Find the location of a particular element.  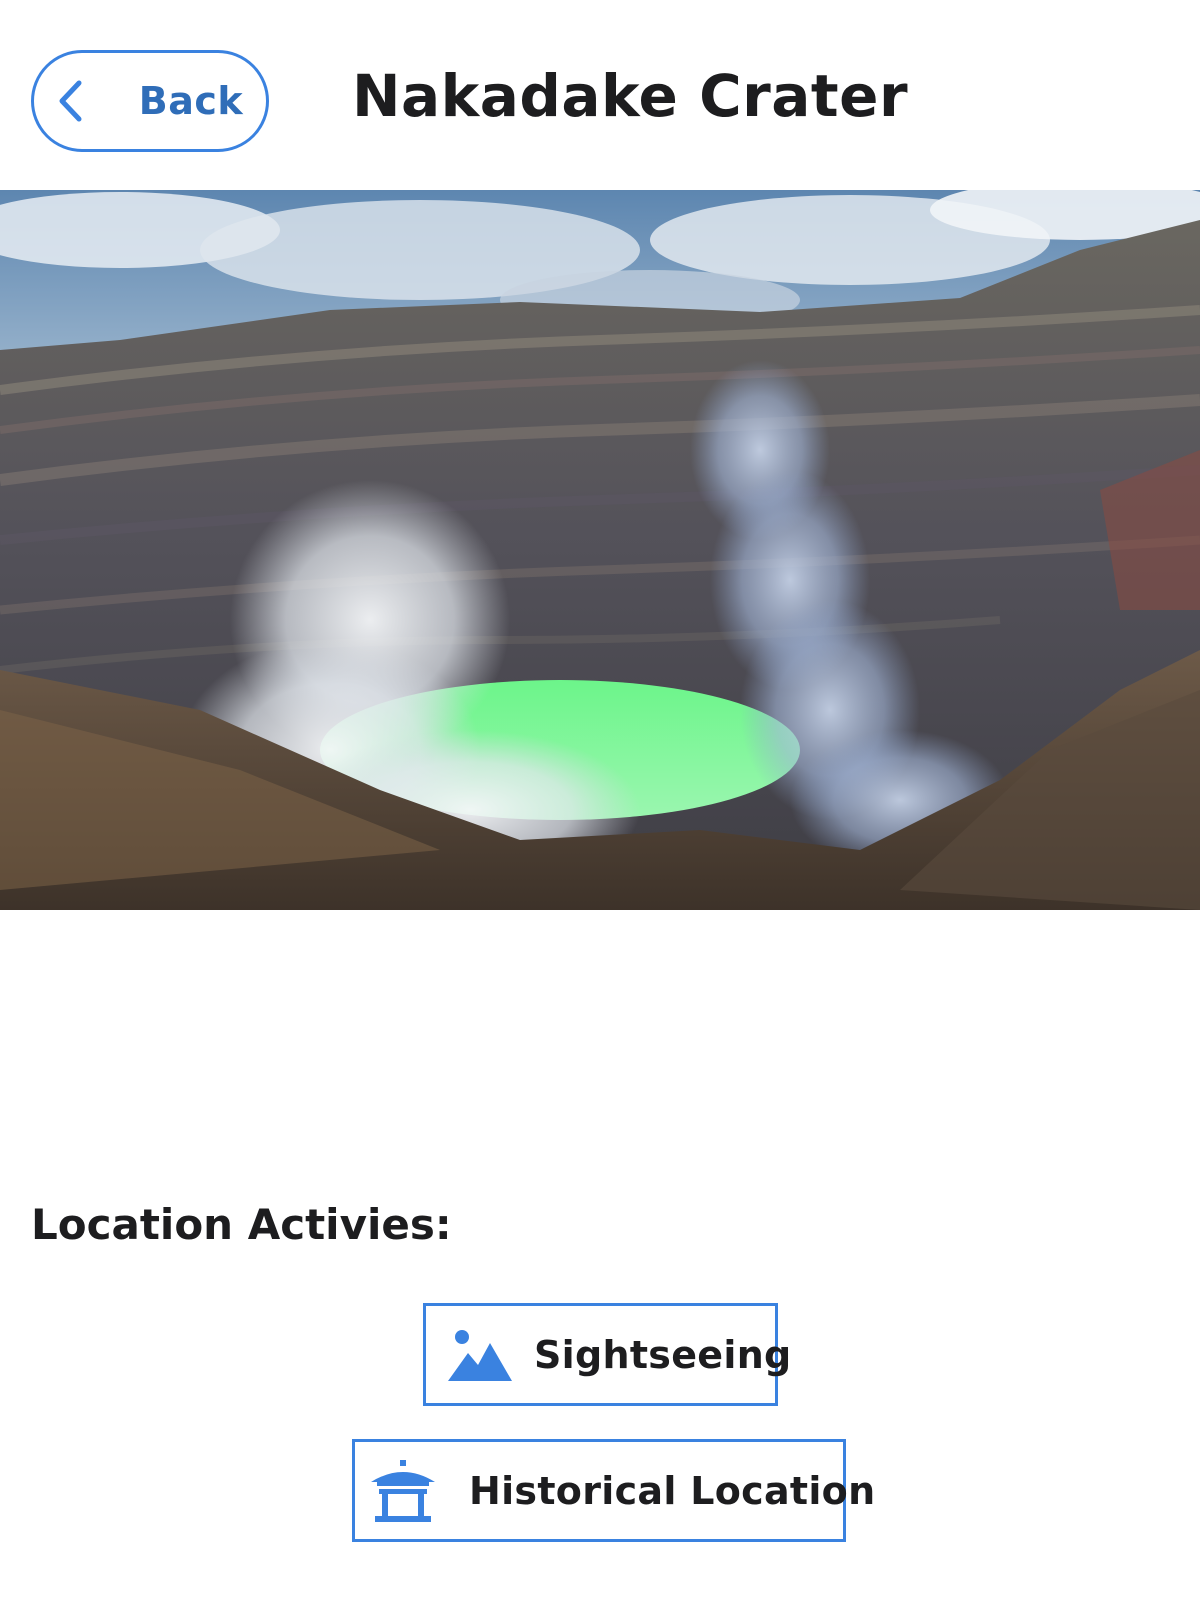

activities-heading: Location Activies: is located at coordinates (241, 1224).